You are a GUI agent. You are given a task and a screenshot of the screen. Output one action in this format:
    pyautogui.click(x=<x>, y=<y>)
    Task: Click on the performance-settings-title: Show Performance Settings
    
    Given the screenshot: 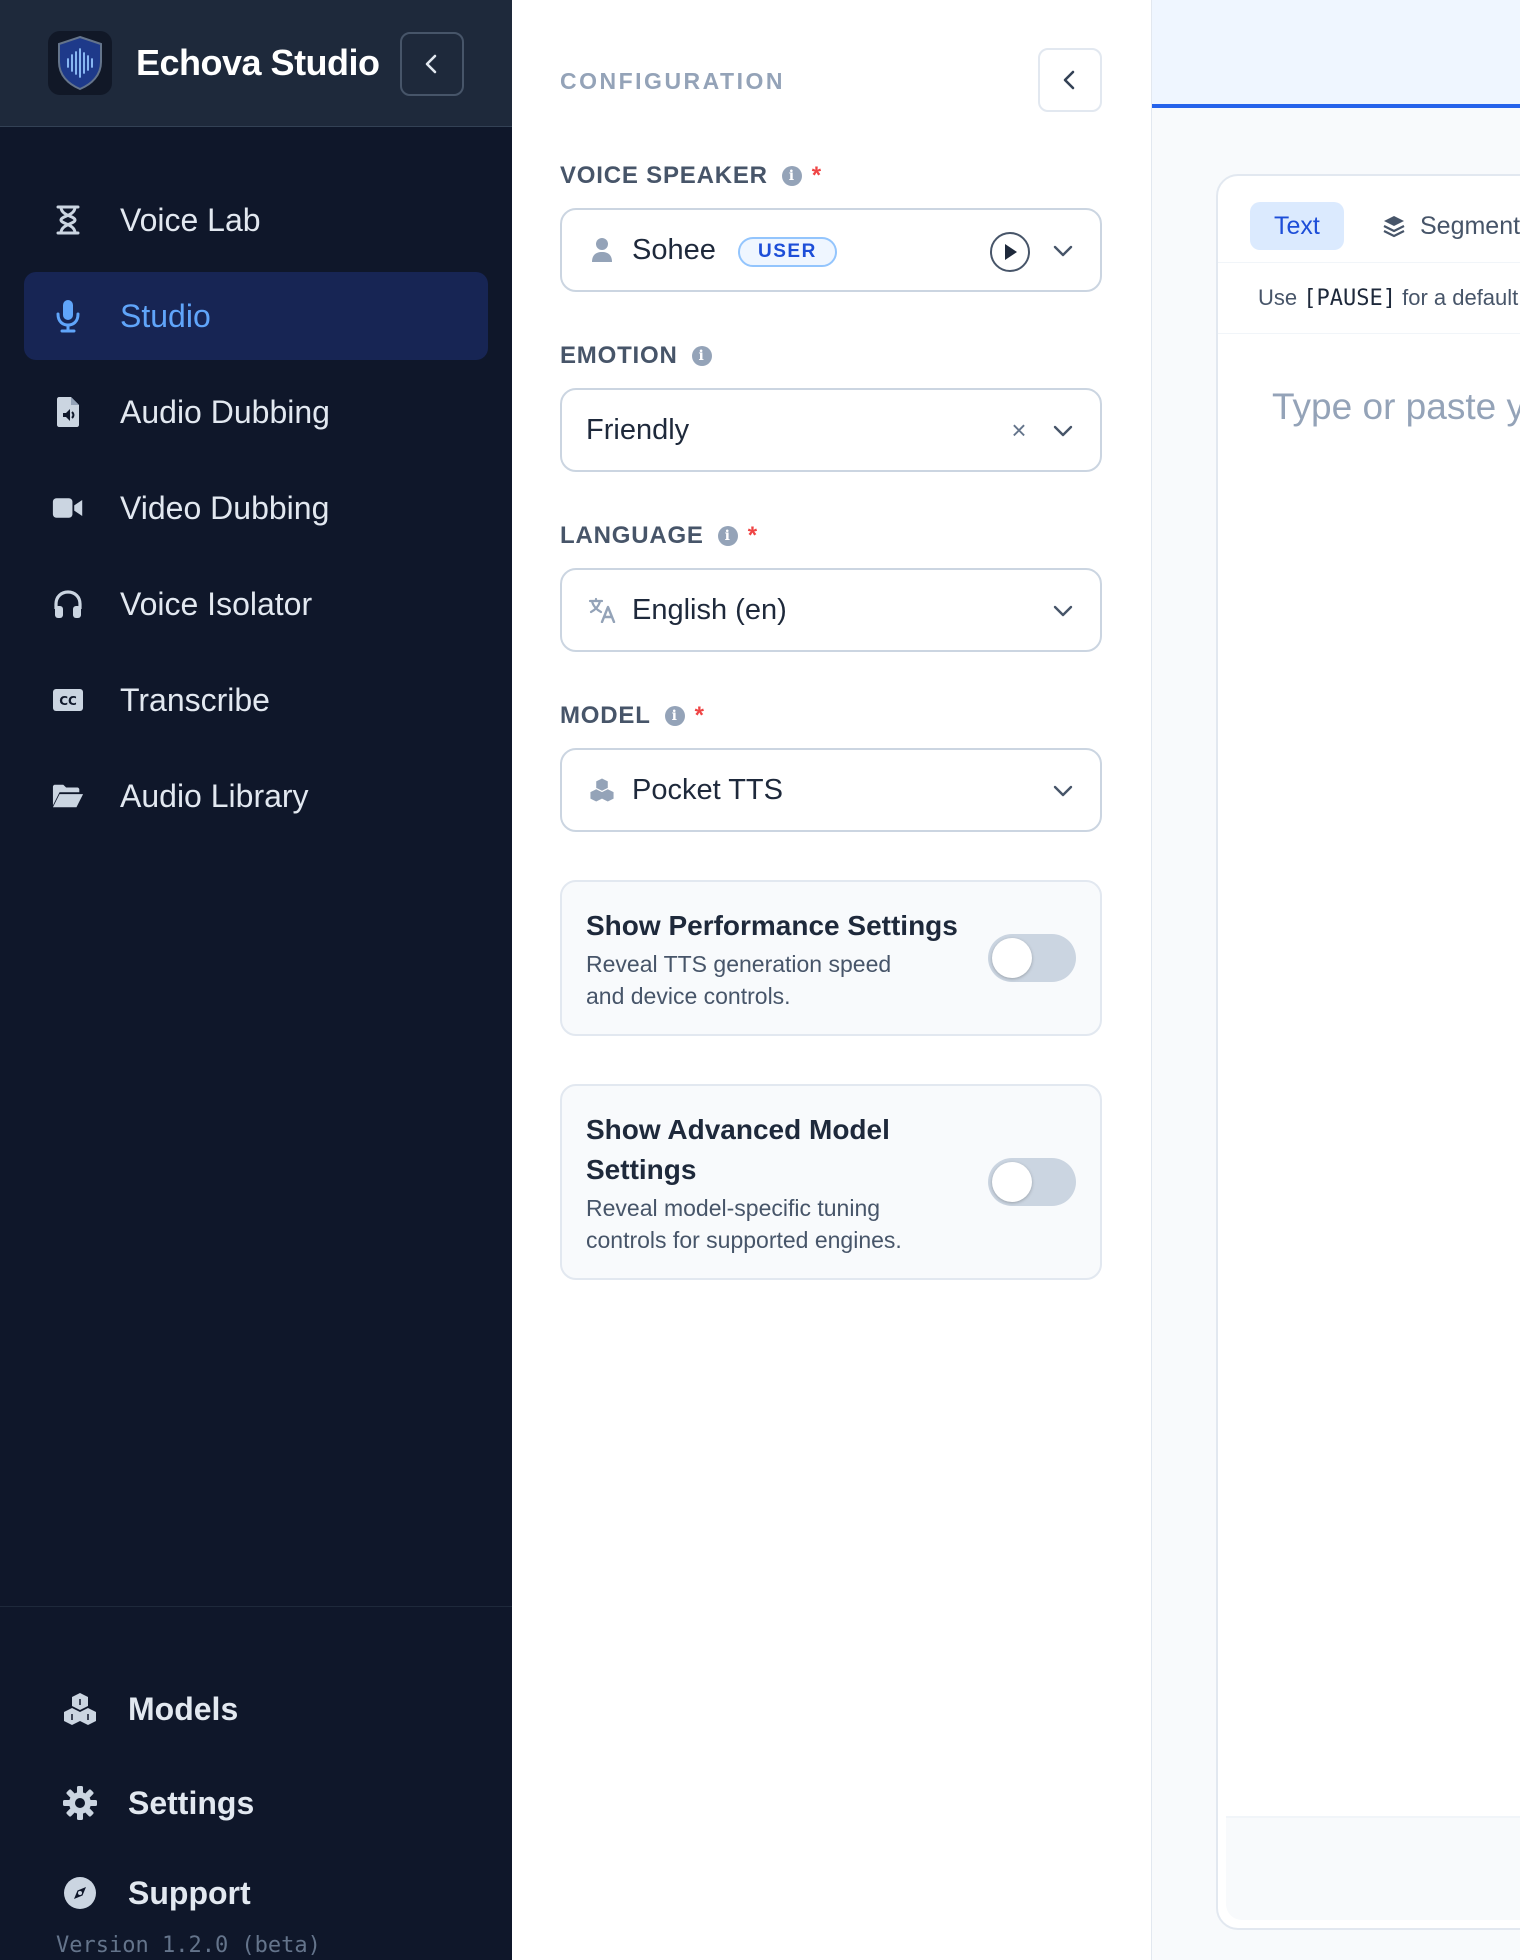 What is the action you would take?
    pyautogui.click(x=772, y=925)
    